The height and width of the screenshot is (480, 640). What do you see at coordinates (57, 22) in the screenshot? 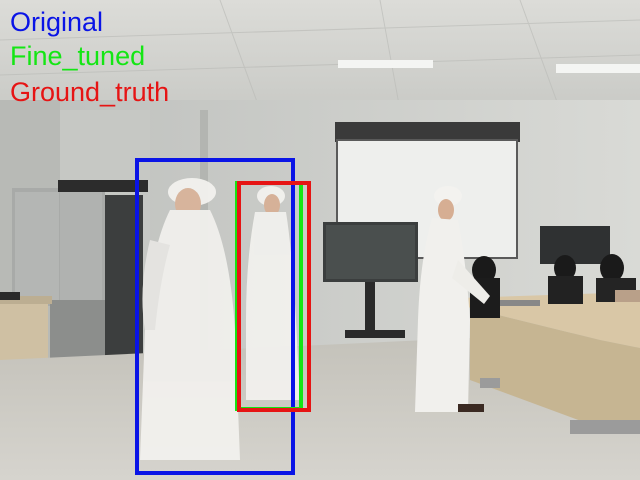
I see `legend-original: Original` at bounding box center [57, 22].